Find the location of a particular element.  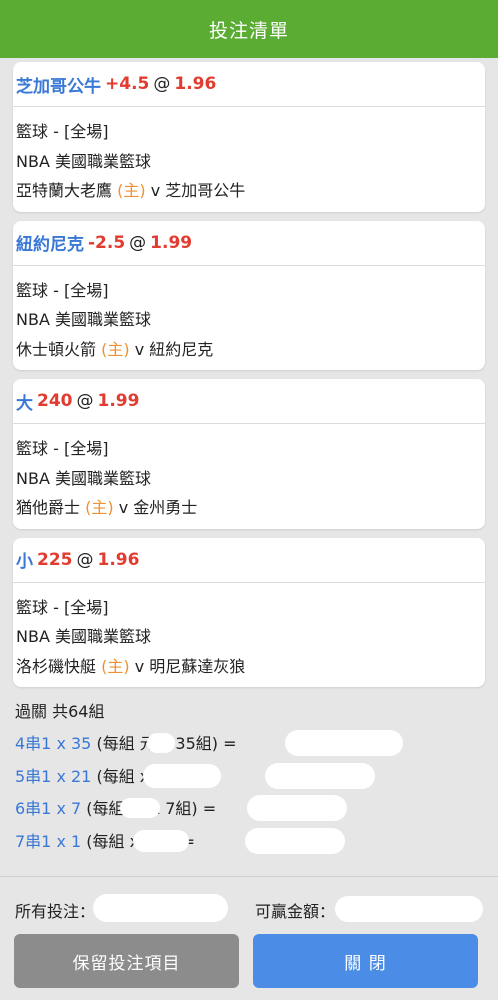

bet-card-header: 大 240 @ 1.99 is located at coordinates (249, 401).